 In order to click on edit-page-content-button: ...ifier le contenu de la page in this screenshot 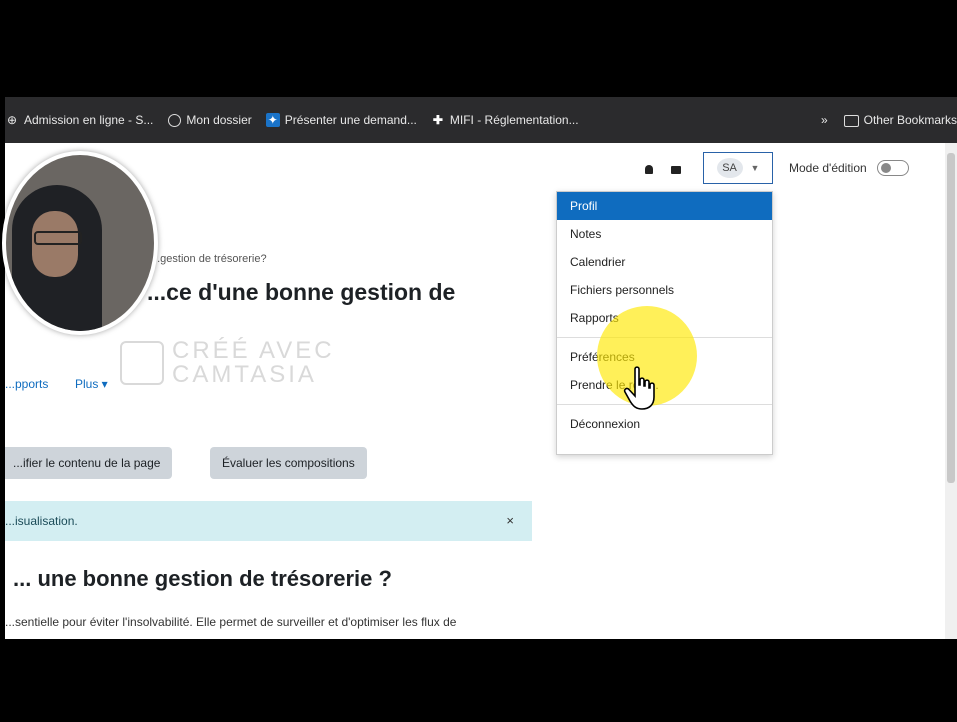, I will do `click(89, 463)`.